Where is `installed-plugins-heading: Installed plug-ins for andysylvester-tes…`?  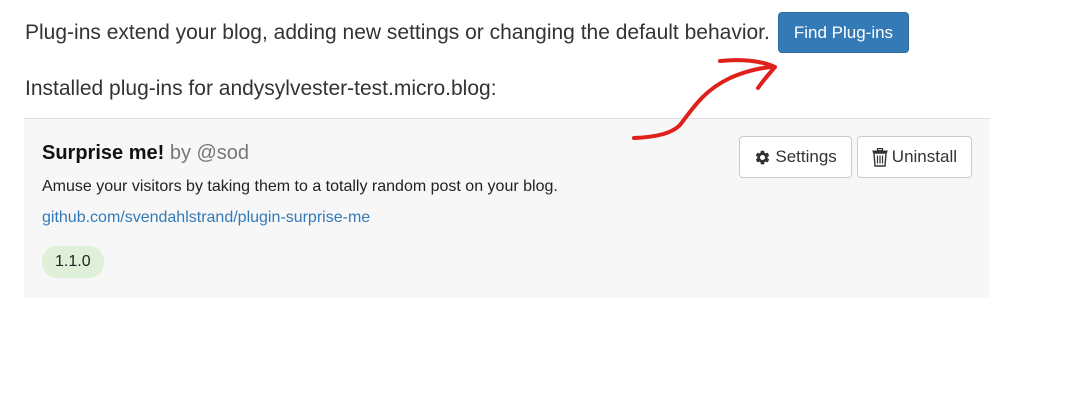
installed-plugins-heading: Installed plug-ins for andysylvester-tes… is located at coordinates (261, 88).